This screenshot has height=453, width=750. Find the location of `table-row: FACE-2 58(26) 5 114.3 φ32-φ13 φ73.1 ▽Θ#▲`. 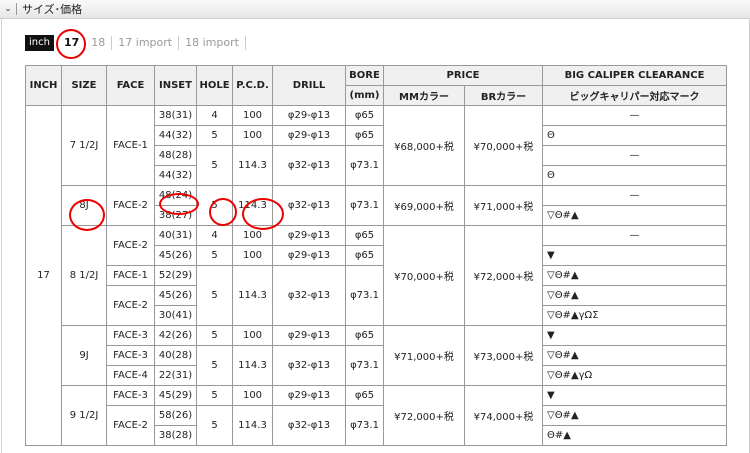

table-row: FACE-2 58(26) 5 114.3 φ32-φ13 φ73.1 ▽Θ#▲ is located at coordinates (376, 425).